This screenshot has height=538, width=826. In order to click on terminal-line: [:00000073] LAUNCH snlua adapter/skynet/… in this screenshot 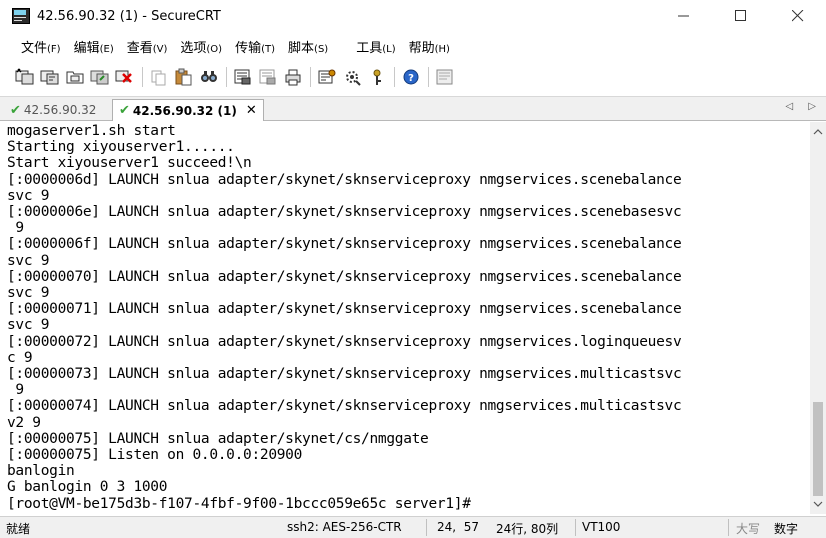, I will do `click(344, 374)`.